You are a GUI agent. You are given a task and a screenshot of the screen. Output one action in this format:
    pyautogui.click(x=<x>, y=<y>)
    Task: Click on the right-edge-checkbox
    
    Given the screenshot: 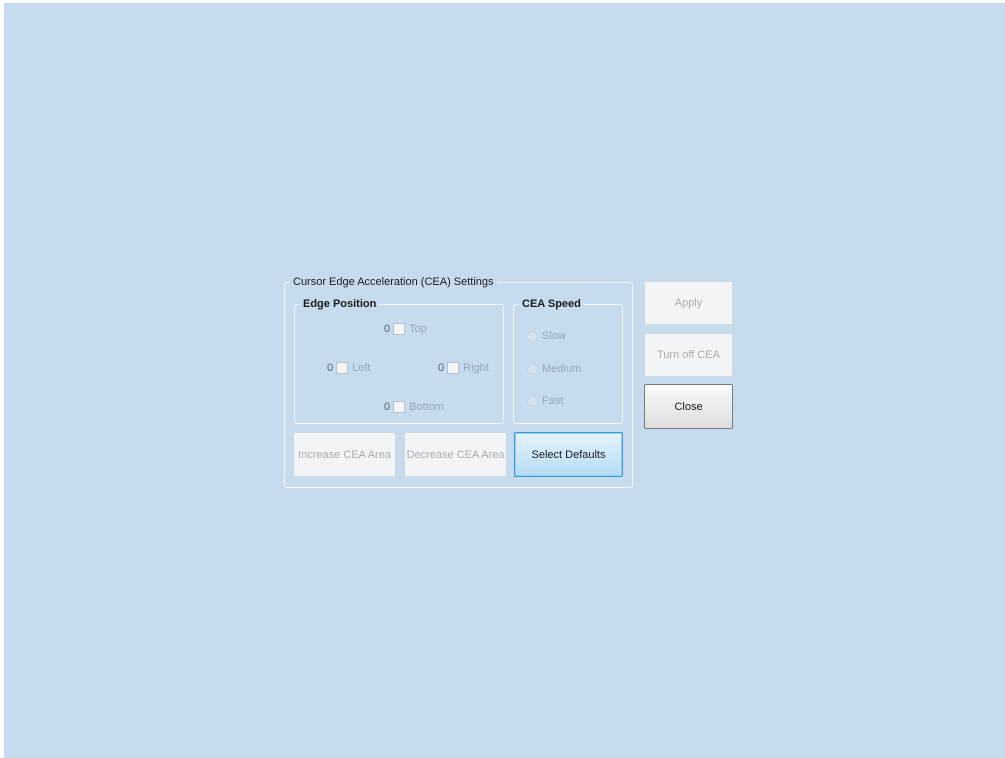 What is the action you would take?
    pyautogui.click(x=453, y=368)
    